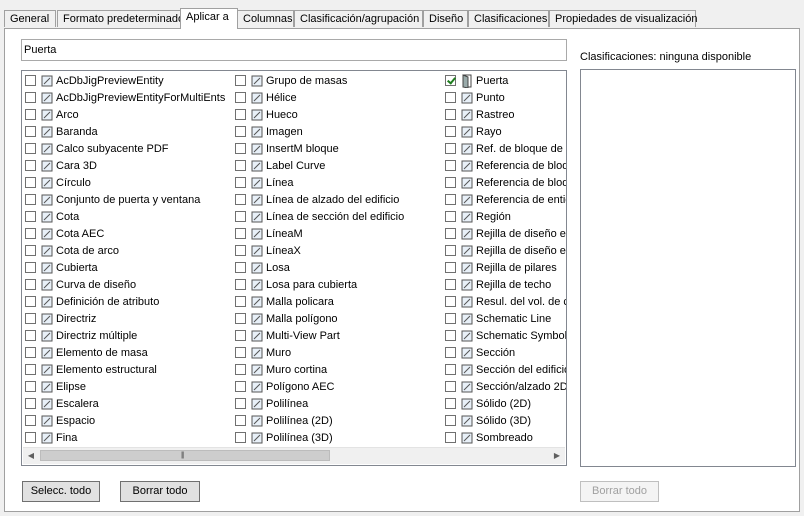 The height and width of the screenshot is (516, 804). Describe the element at coordinates (61, 491) in the screenshot. I see `select-all-button: Selecc. todo` at that location.